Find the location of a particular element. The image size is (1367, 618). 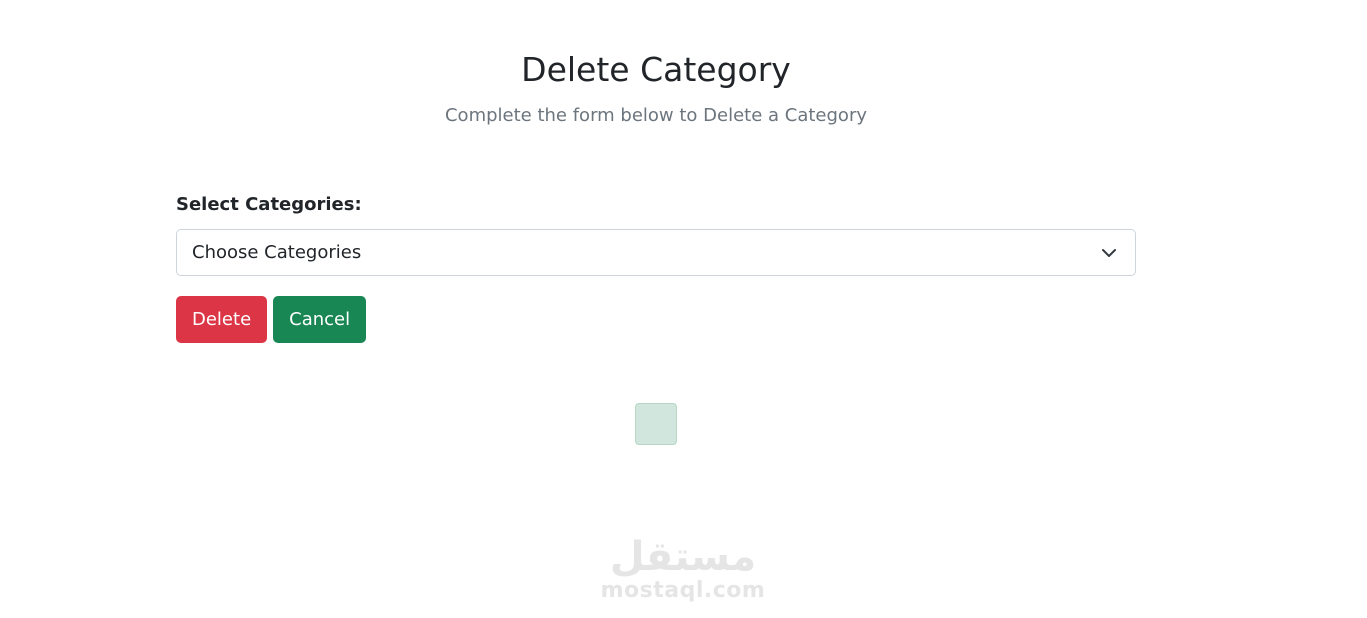

mostaql-logo-icon: مستقل is located at coordinates (683, 557).